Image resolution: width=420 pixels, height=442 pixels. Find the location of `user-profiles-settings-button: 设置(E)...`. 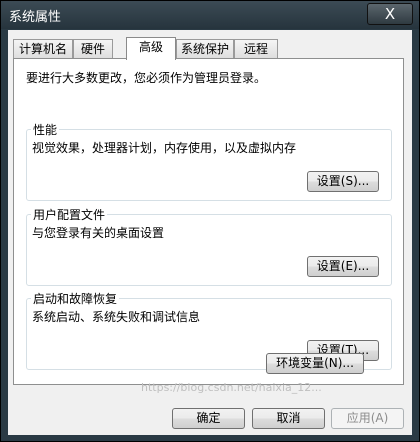

user-profiles-settings-button: 设置(E)... is located at coordinates (343, 266).